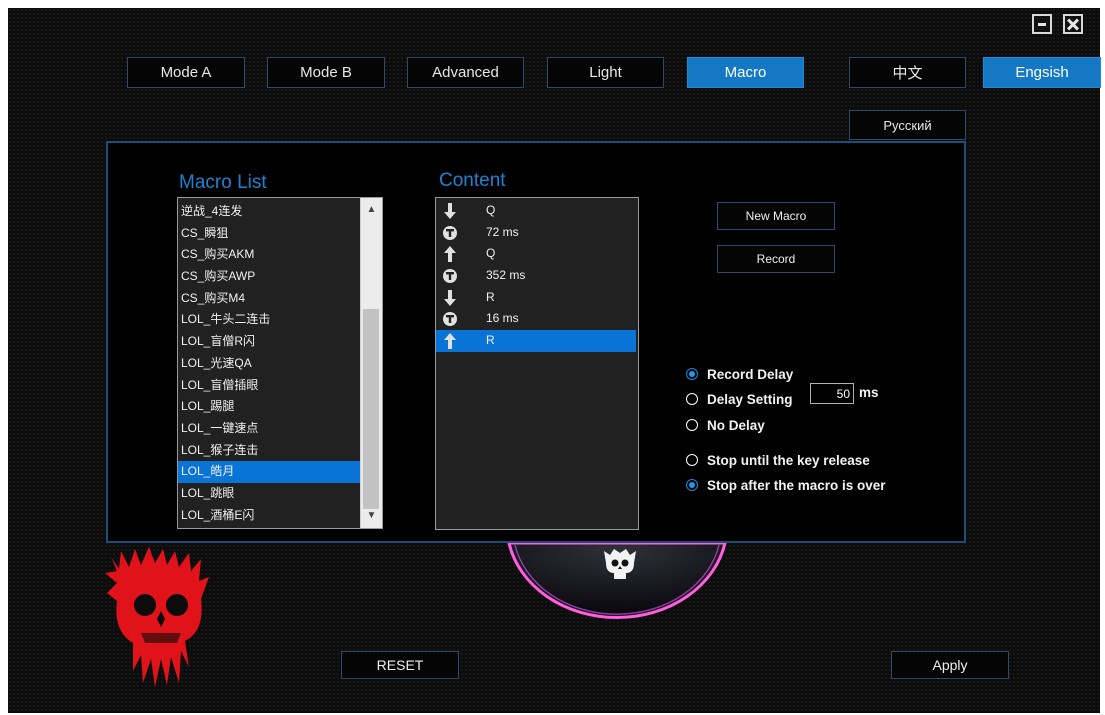  What do you see at coordinates (269, 320) in the screenshot?
I see `macro-list-item: LOL_牛头二连击` at bounding box center [269, 320].